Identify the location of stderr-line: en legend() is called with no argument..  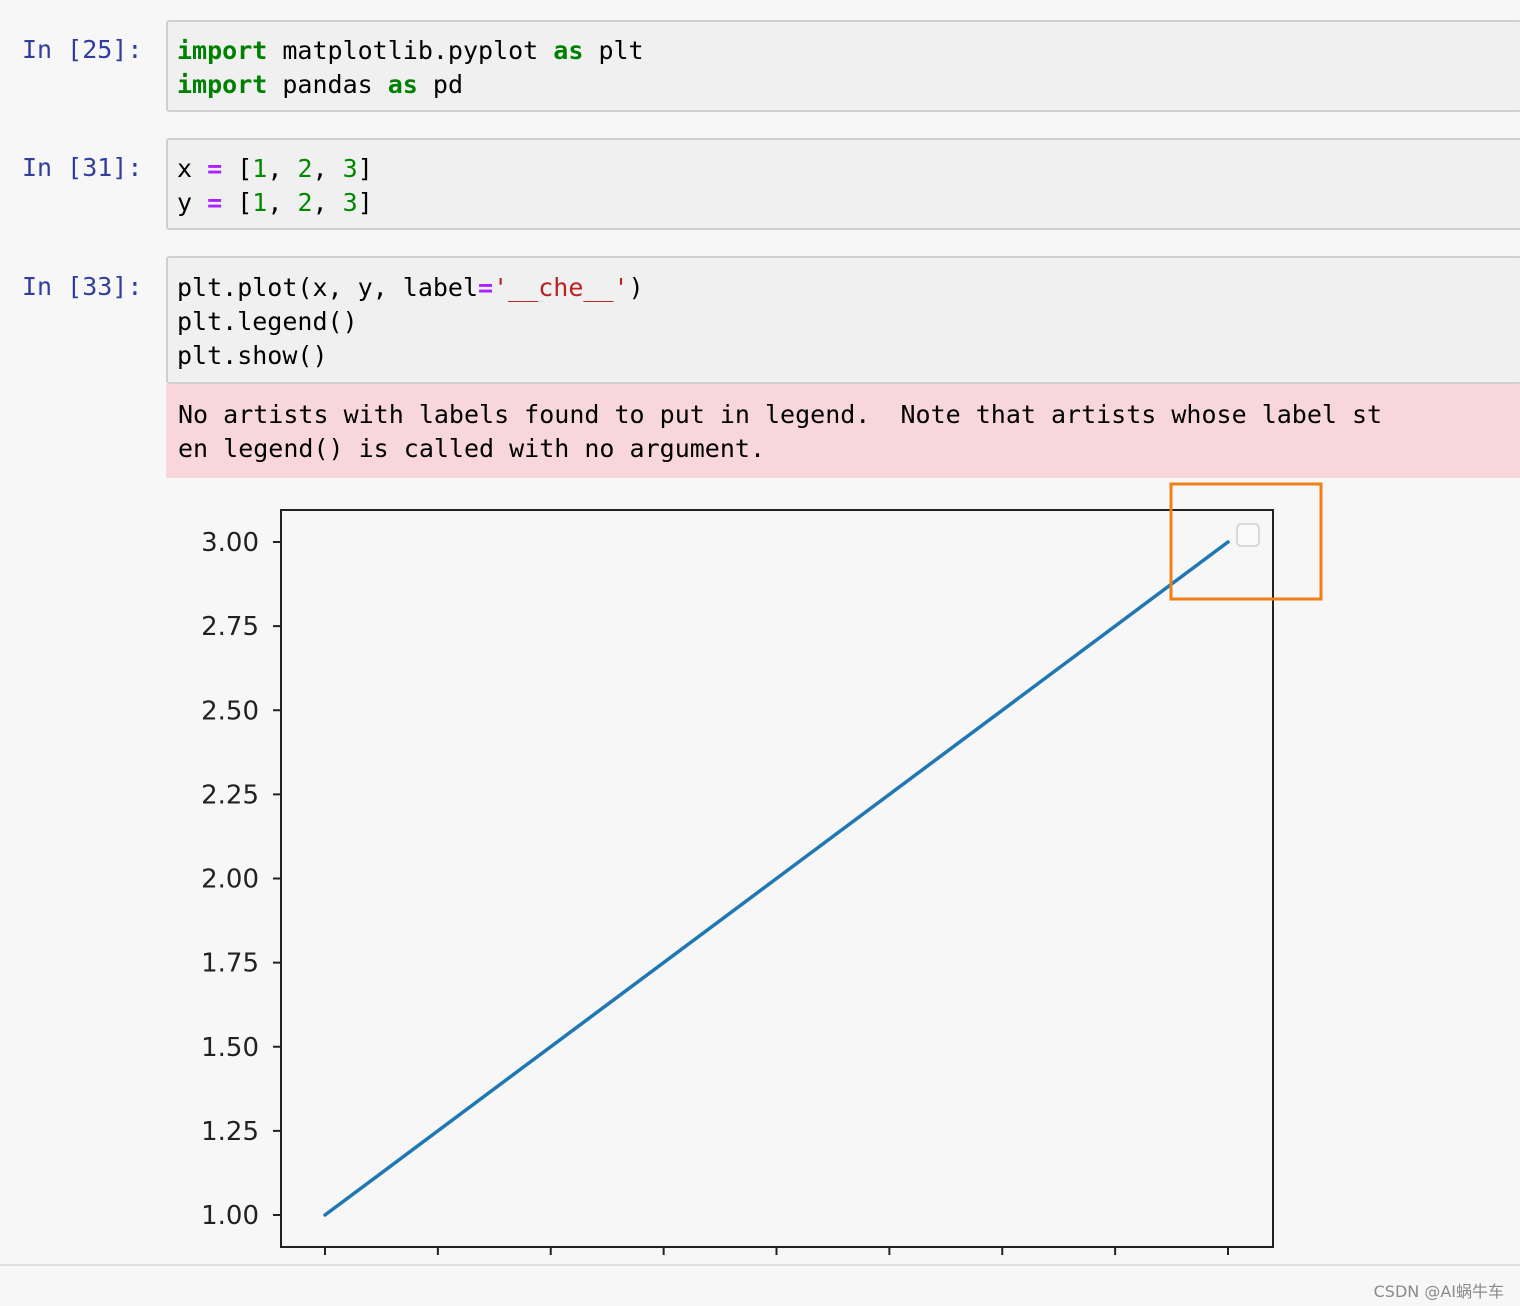
(471, 448).